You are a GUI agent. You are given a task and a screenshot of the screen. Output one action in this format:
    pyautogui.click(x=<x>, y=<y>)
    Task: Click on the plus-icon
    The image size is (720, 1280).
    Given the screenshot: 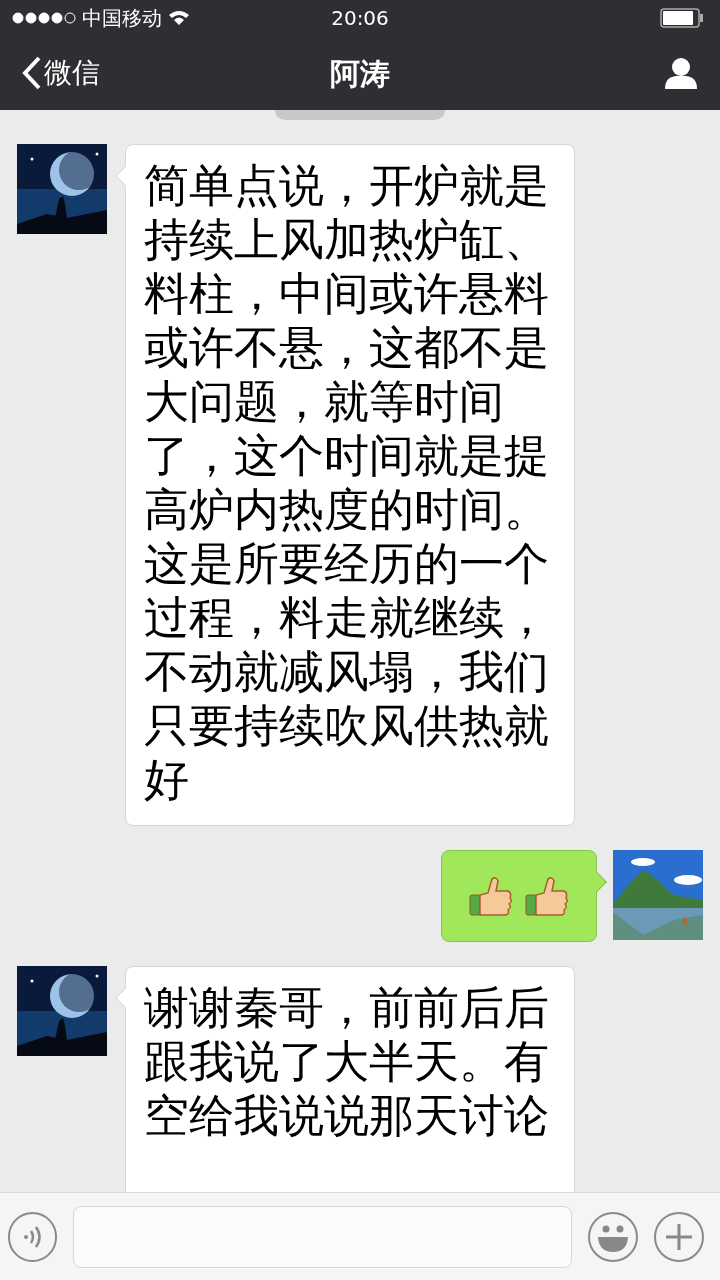 What is the action you would take?
    pyautogui.click(x=679, y=1236)
    